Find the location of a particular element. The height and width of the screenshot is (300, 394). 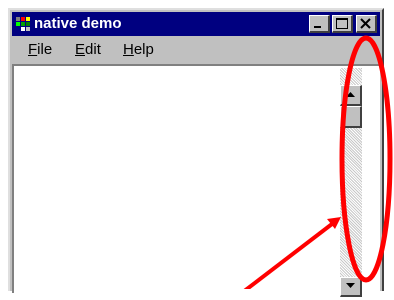

menu-help-mnemonic: H is located at coordinates (128, 49).